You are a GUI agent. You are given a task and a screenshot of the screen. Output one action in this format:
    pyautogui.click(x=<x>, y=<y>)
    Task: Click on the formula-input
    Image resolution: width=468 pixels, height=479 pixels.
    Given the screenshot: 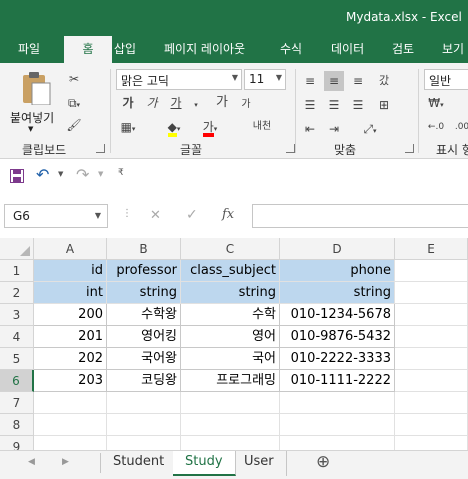 What is the action you would take?
    pyautogui.click(x=360, y=216)
    